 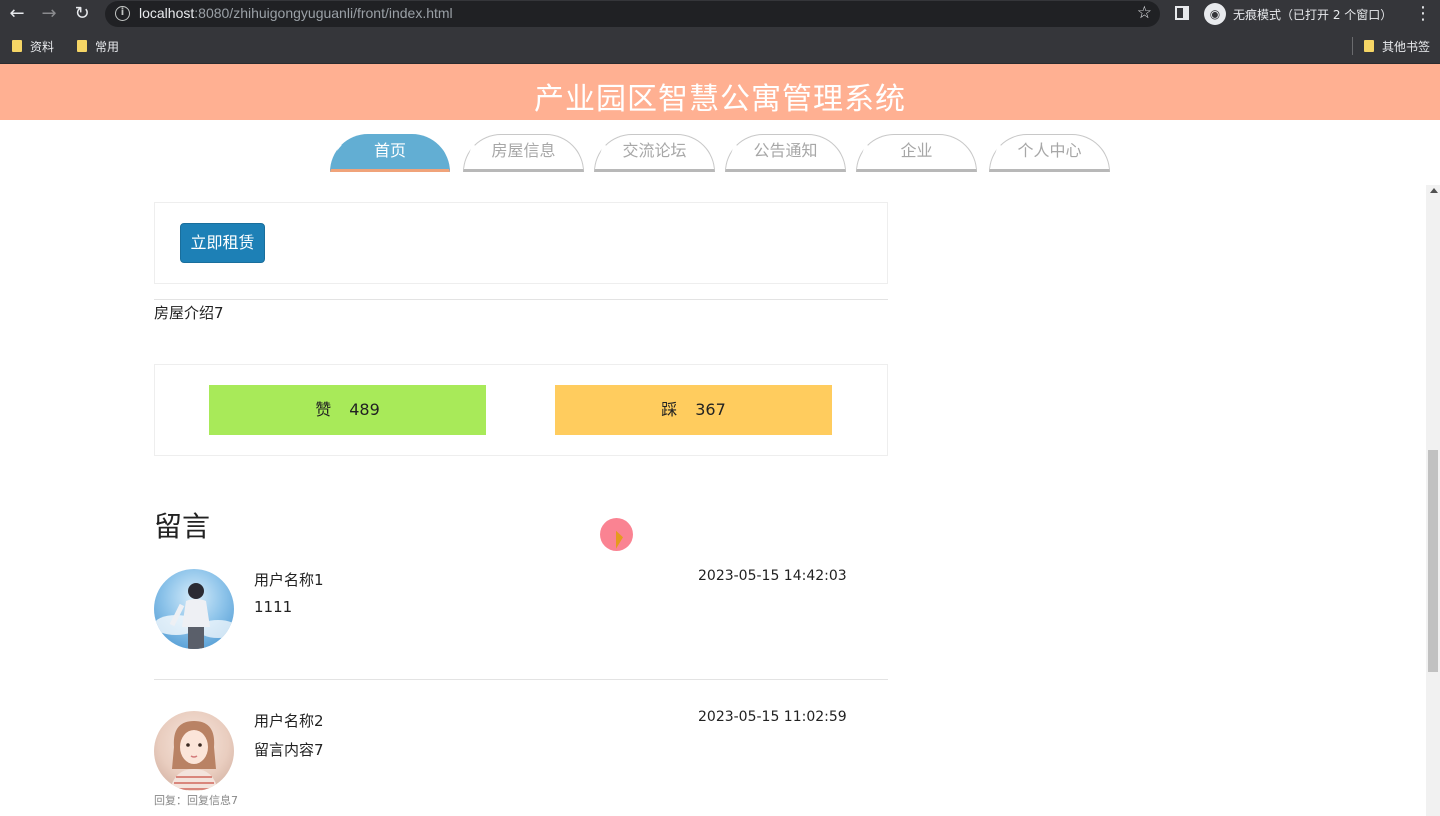 I want to click on dislike-button: 踩 367, so click(x=693, y=410).